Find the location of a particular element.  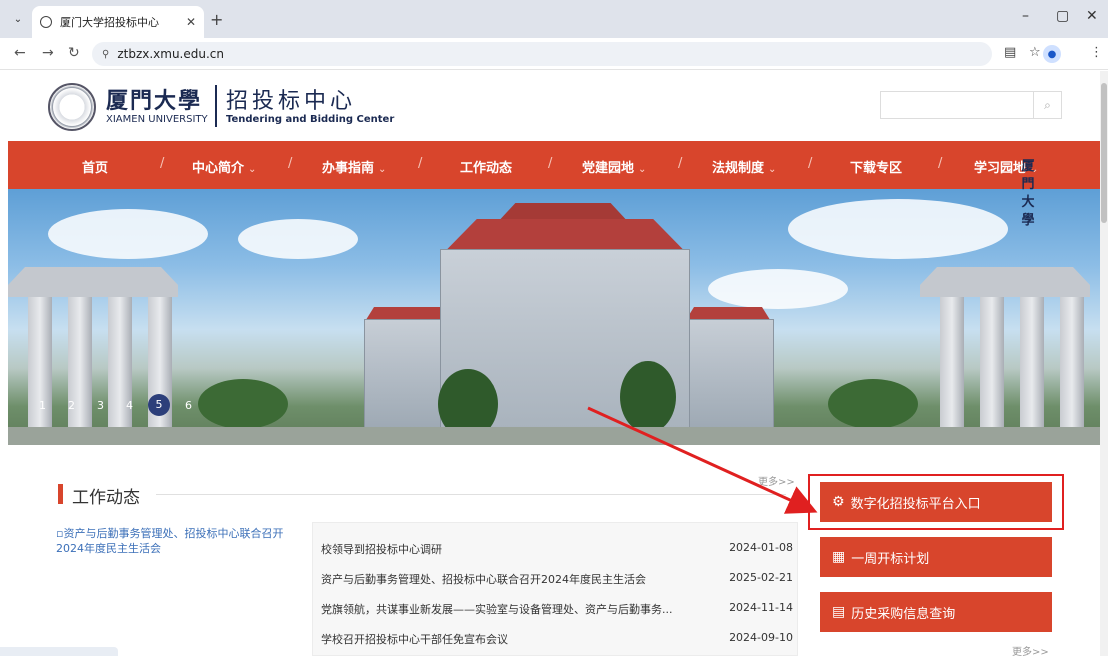

annotation-arrow is located at coordinates (702, 460).